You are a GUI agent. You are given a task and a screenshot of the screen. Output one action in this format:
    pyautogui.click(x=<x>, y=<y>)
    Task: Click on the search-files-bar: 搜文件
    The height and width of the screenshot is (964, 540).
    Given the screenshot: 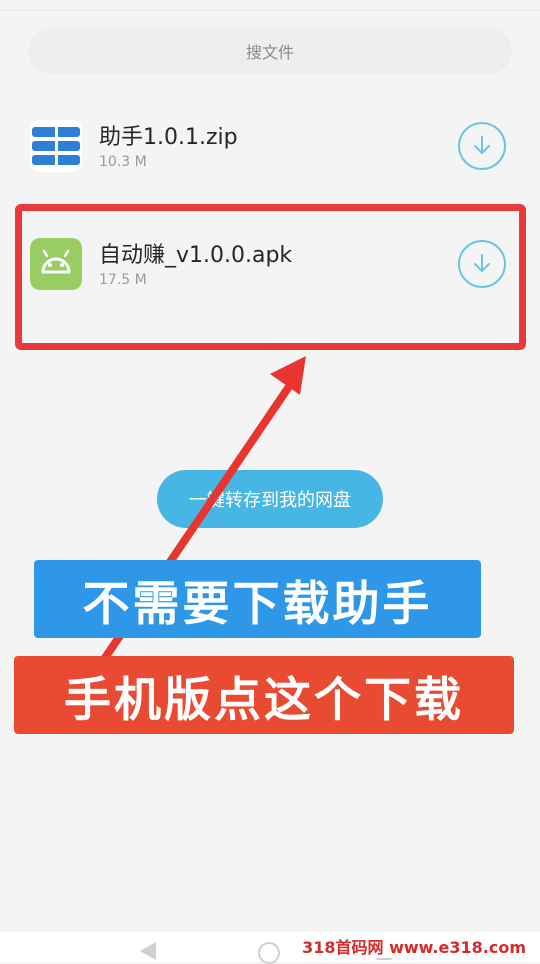 What is the action you would take?
    pyautogui.click(x=270, y=51)
    